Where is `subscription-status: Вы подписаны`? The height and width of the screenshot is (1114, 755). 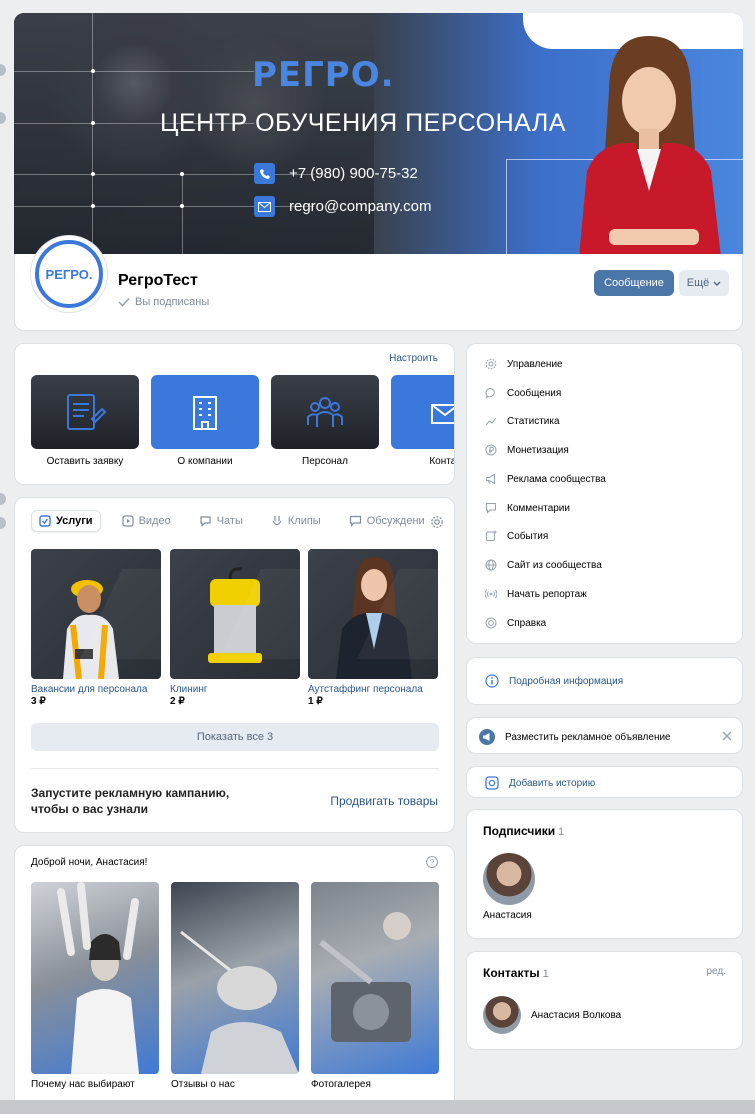
subscription-status: Вы подписаны is located at coordinates (163, 302).